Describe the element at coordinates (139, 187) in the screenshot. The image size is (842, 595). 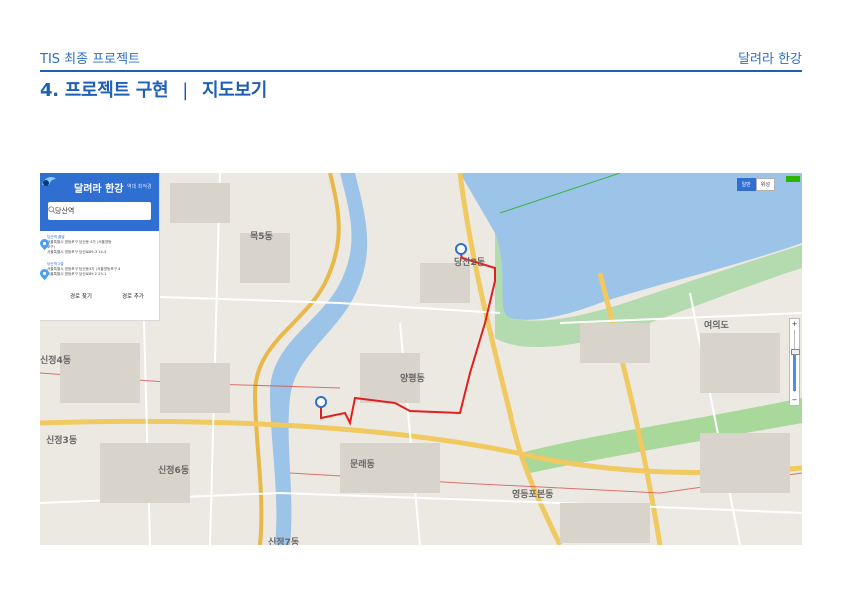
I see `app-brand-sub: 역대 최적경` at that location.